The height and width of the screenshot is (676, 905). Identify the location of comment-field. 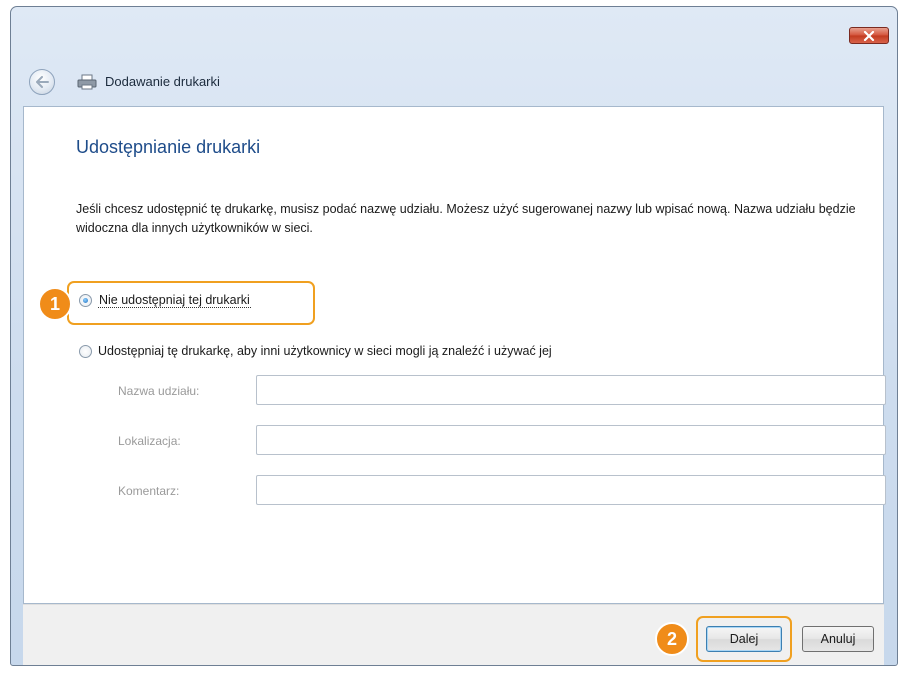
(571, 490).